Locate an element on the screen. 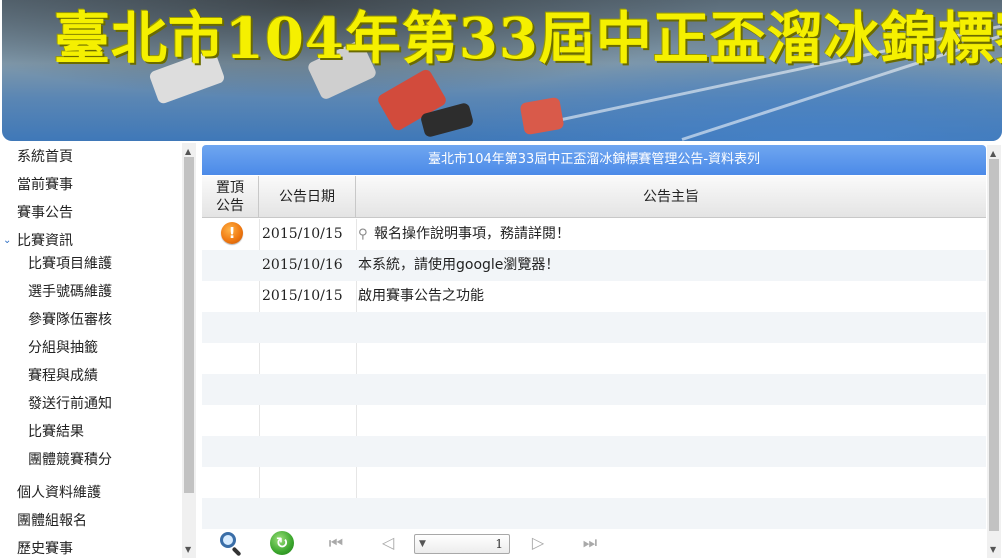 The width and height of the screenshot is (1005, 558). last-page-icon: ⏭ is located at coordinates (590, 543).